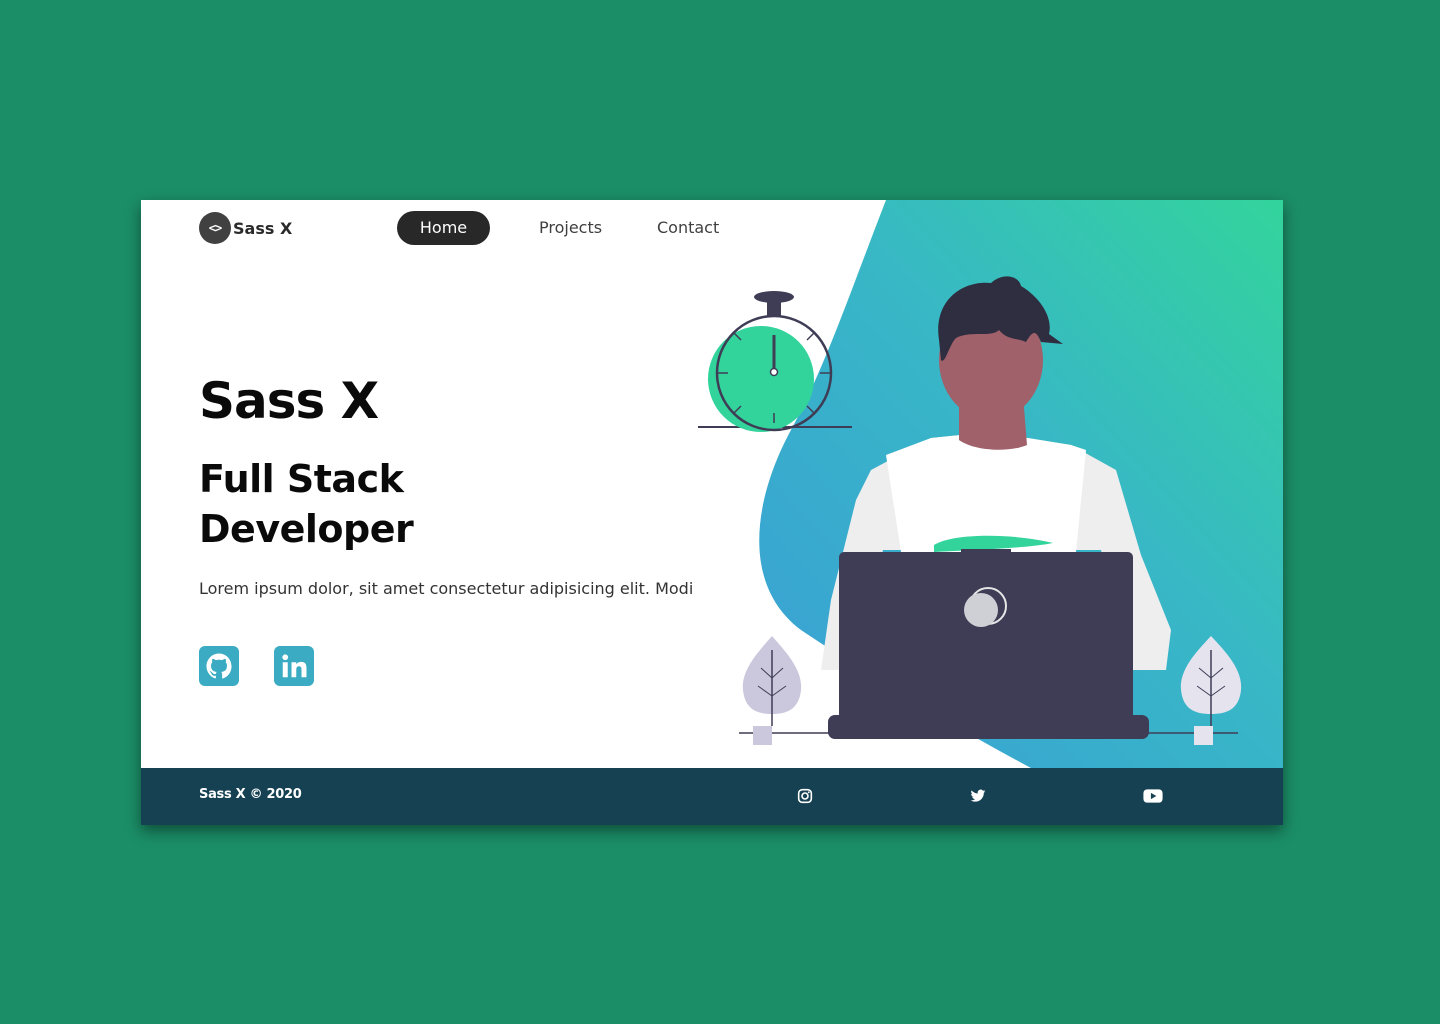 The height and width of the screenshot is (1024, 1440). I want to click on footer-copyright: Sass X © 2020, so click(250, 794).